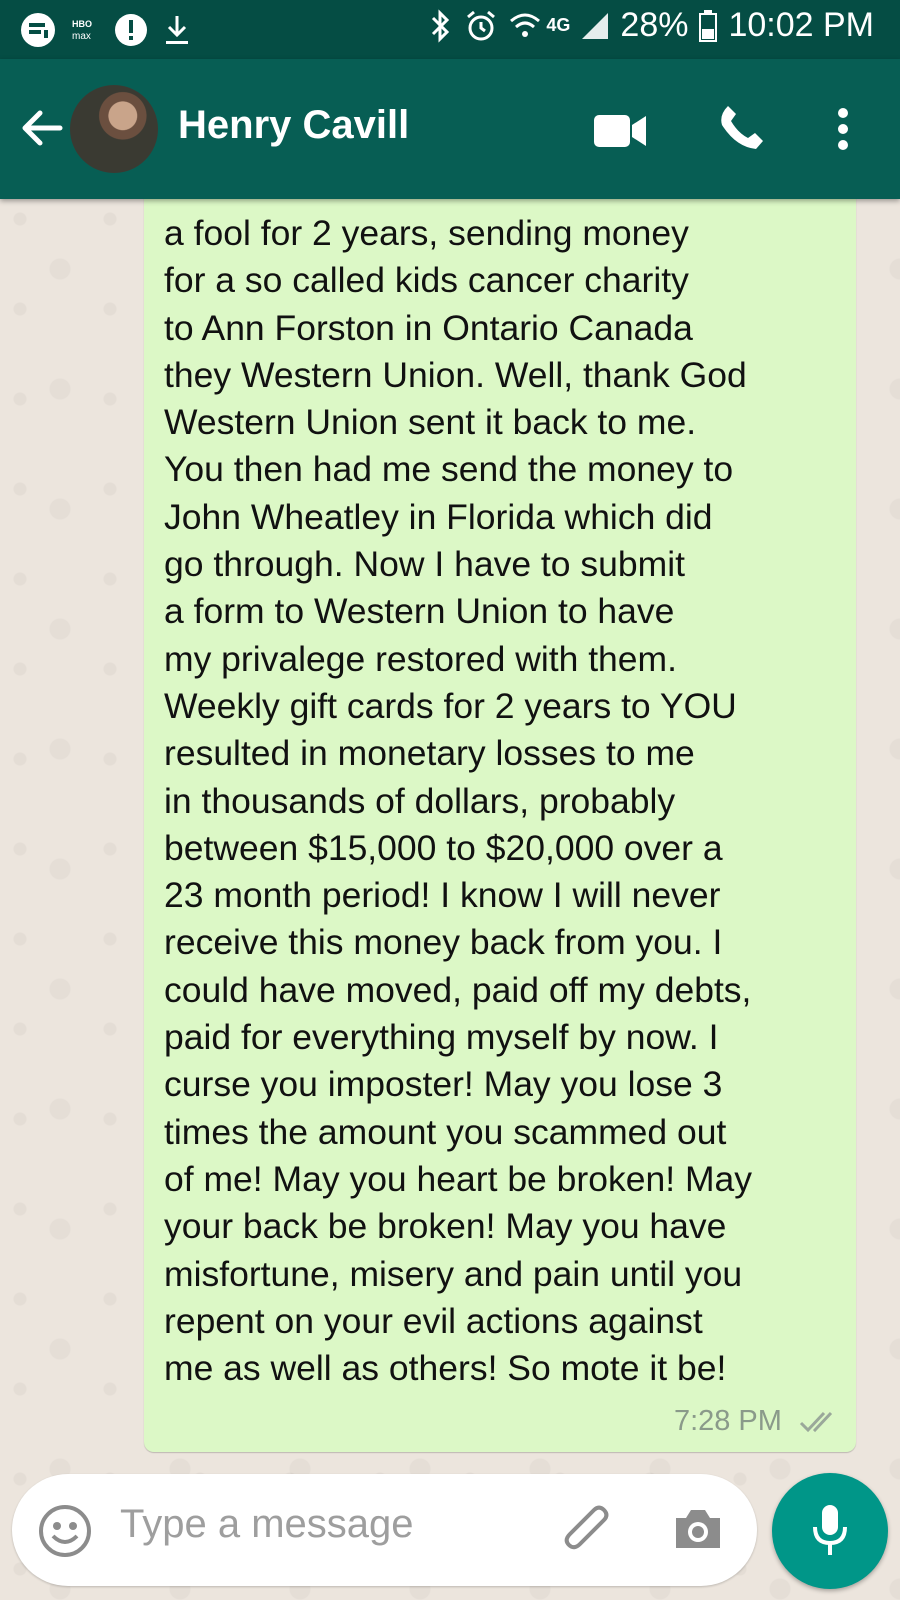 The image size is (900, 1600). Describe the element at coordinates (106, 30) in the screenshot. I see `status-left-icons: HBO max` at that location.